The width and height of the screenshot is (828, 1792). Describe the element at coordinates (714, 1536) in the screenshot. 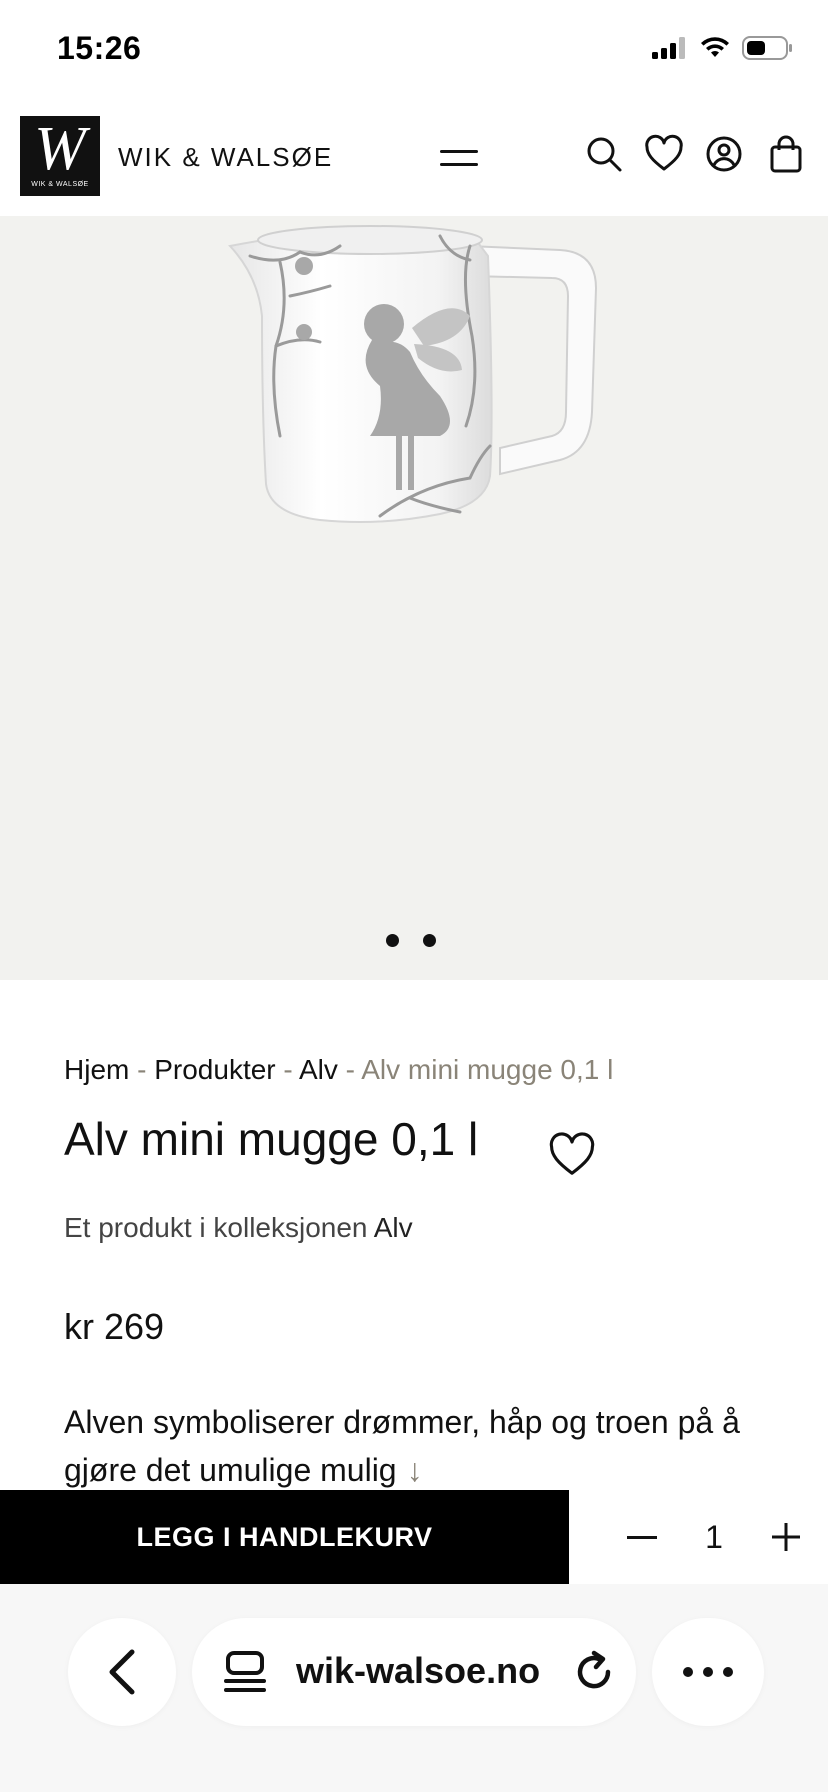

I see `quantity-value: 1` at that location.